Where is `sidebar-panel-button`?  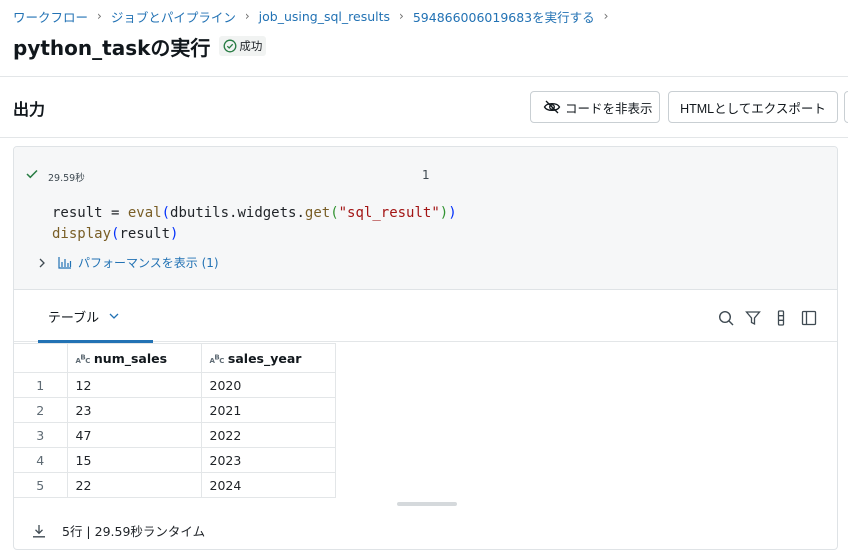
sidebar-panel-button is located at coordinates (809, 318).